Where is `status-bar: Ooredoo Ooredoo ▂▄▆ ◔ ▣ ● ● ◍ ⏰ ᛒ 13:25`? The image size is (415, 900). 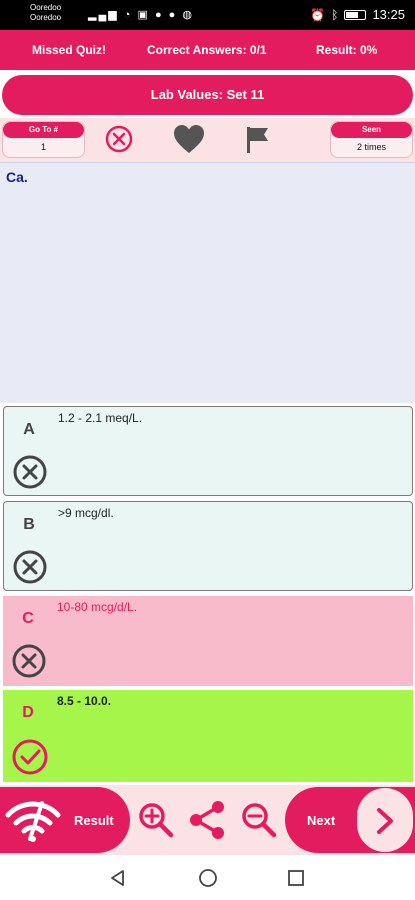
status-bar: Ooredoo Ooredoo ▂▄▆ ◔ ▣ ● ● ◍ ⏰ ᛒ 13:25 is located at coordinates (207, 15).